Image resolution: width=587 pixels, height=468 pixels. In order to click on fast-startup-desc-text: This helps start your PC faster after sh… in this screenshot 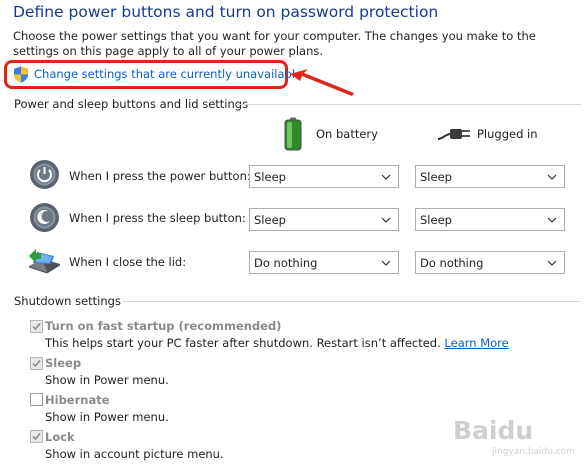, I will do `click(243, 343)`.